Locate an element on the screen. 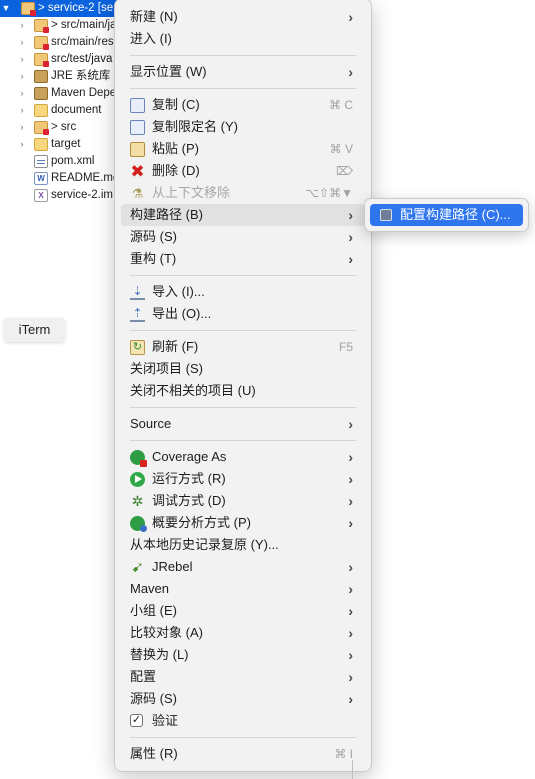  menu-item-replace-with: 替换为 (L) › is located at coordinates (243, 655).